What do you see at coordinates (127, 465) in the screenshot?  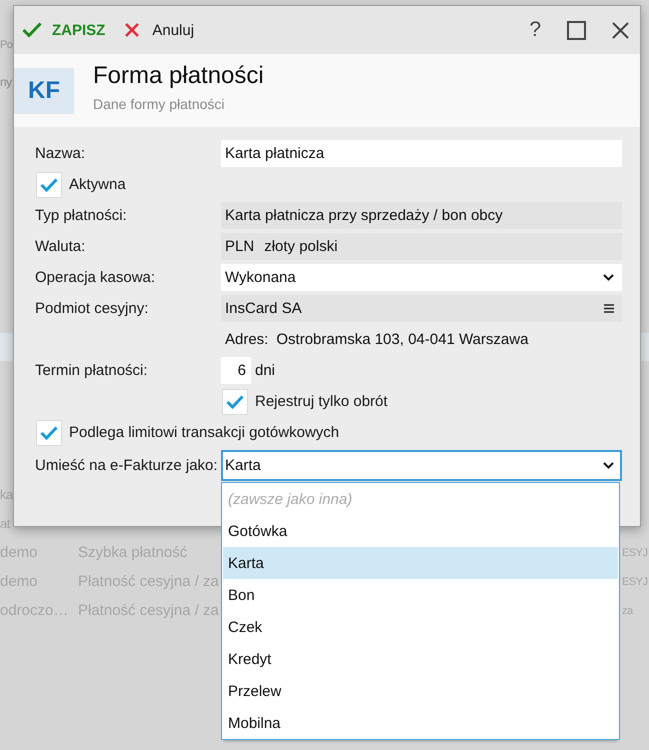 I see `field-label: Umieść na e-Fakturze jako:` at bounding box center [127, 465].